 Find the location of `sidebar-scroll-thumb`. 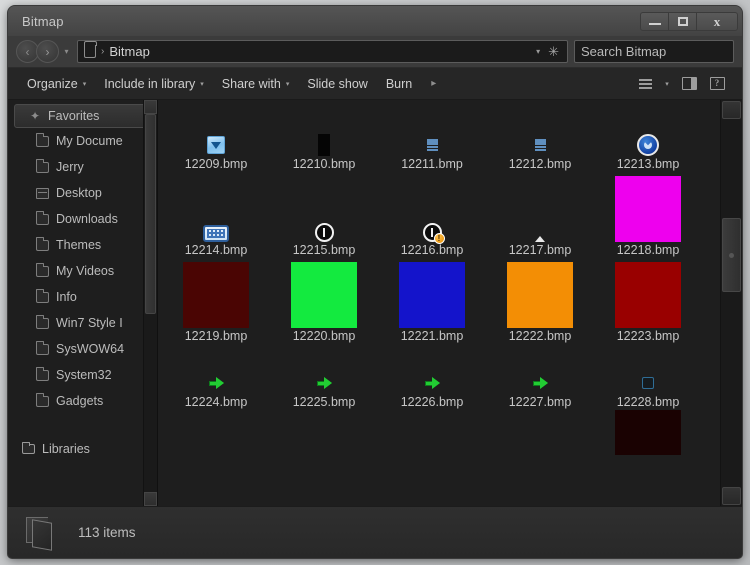

sidebar-scroll-thumb is located at coordinates (150, 214).